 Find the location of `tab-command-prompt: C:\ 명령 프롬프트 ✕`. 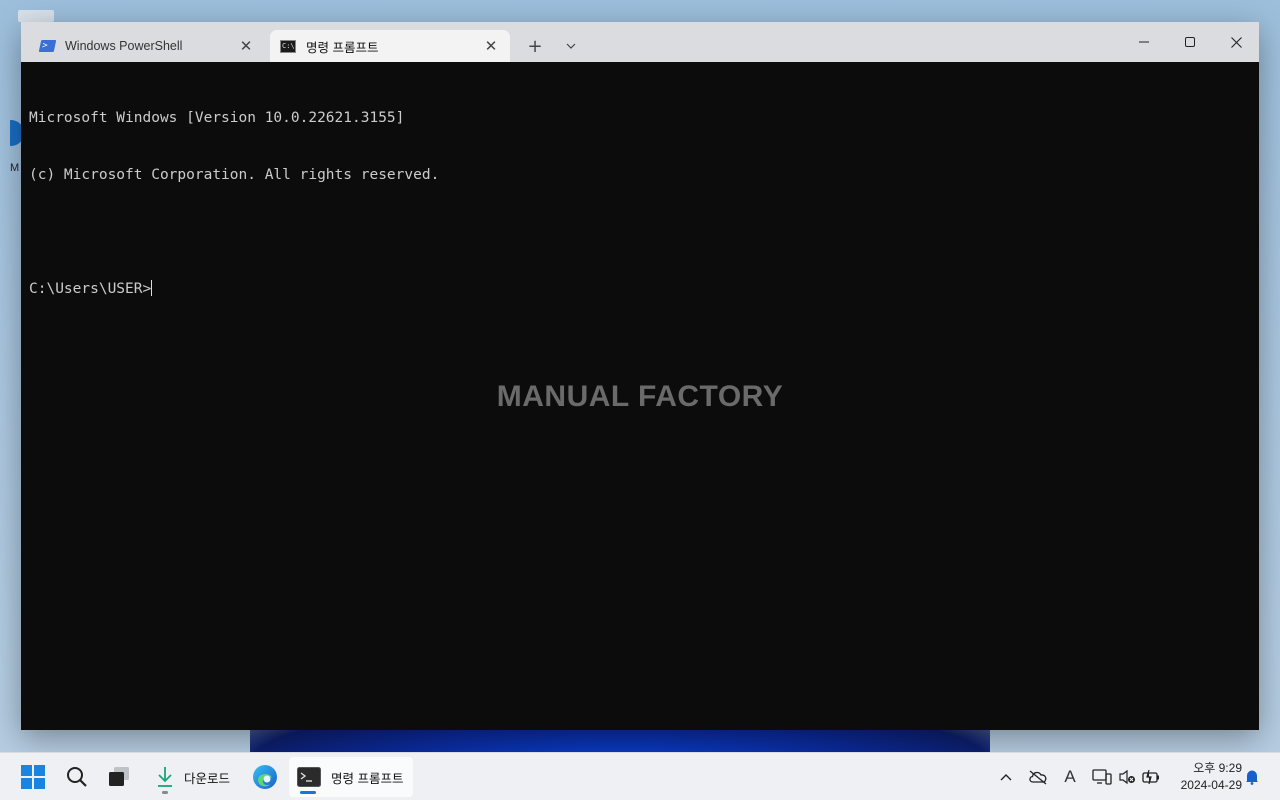

tab-command-prompt: C:\ 명령 프롬프트 ✕ is located at coordinates (390, 46).